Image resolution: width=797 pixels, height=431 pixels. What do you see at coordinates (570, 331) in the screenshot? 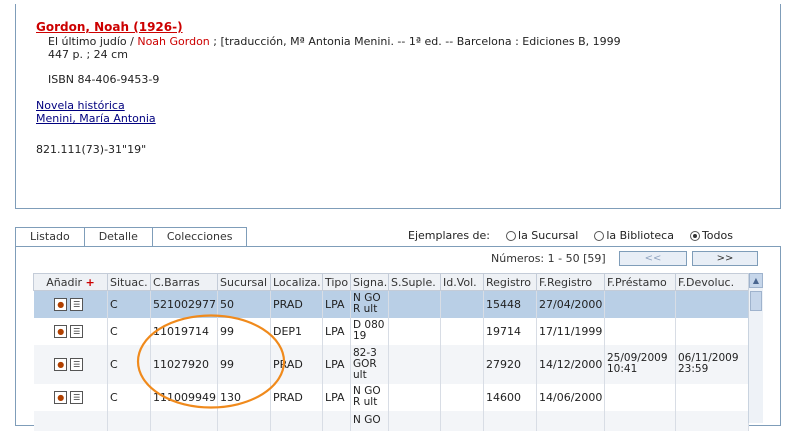
I see `cell-fregistro: 17/11/1999` at bounding box center [570, 331].